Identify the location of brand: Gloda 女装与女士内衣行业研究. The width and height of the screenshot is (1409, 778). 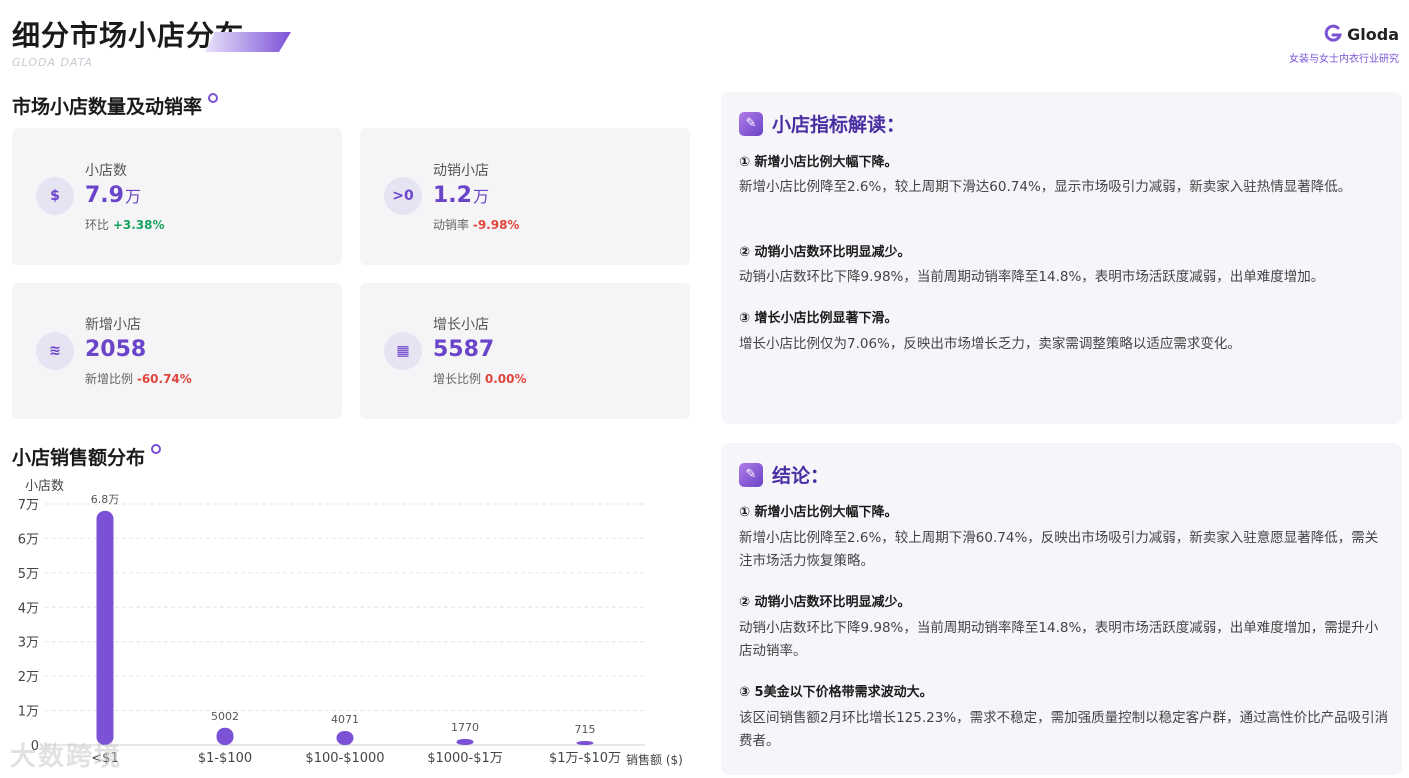
(1344, 45).